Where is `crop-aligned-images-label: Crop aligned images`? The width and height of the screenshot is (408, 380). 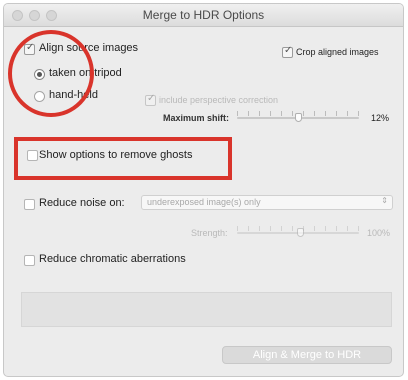 crop-aligned-images-label: Crop aligned images is located at coordinates (337, 52).